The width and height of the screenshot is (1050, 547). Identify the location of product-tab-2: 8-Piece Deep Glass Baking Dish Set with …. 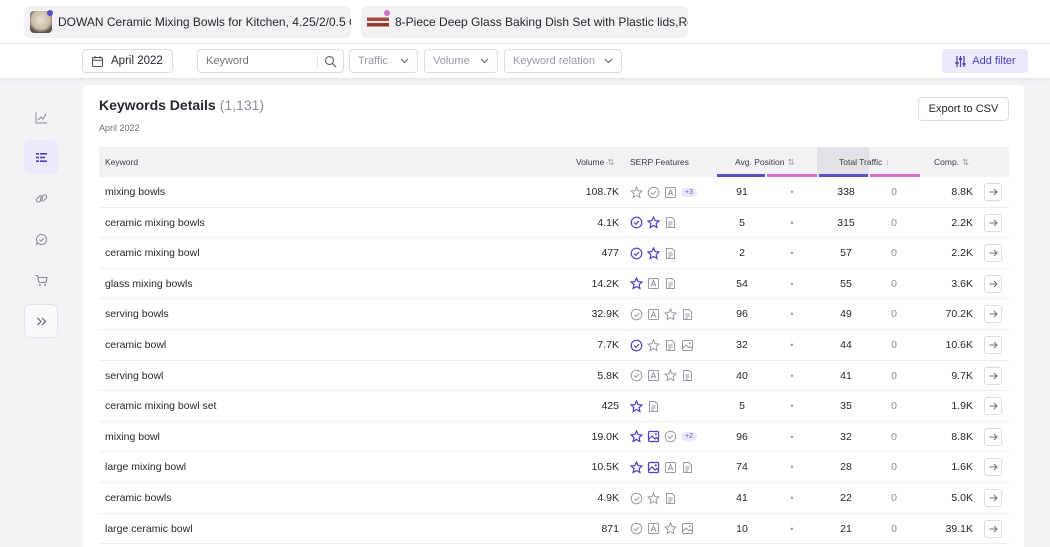
(524, 22).